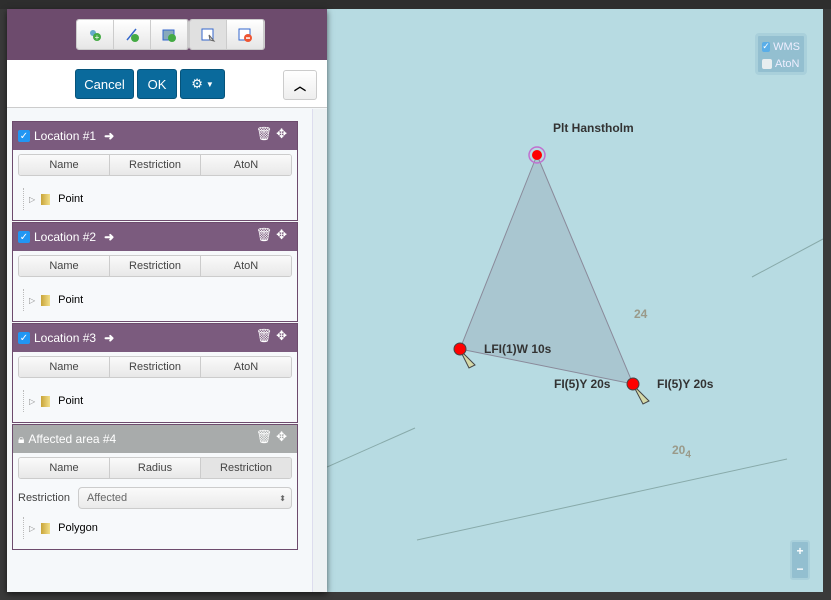 The width and height of the screenshot is (831, 600). What do you see at coordinates (107, 498) in the screenshot?
I see `restriction-value: Affected` at bounding box center [107, 498].